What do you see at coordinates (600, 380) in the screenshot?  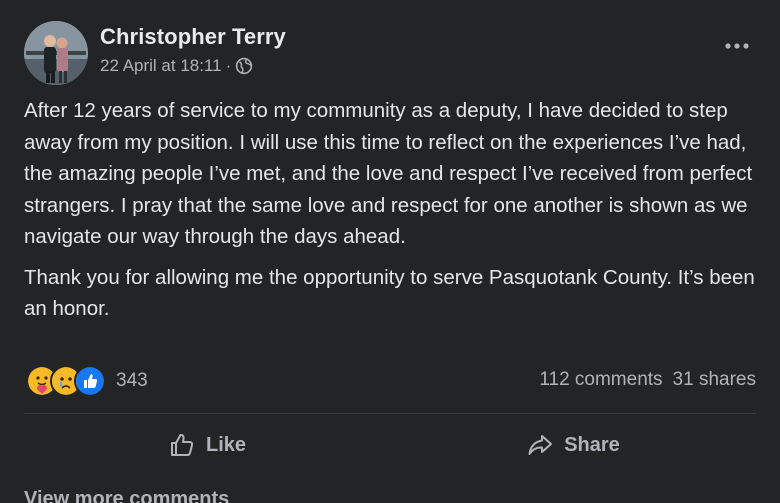 I see `comments-count: 112 comments` at bounding box center [600, 380].